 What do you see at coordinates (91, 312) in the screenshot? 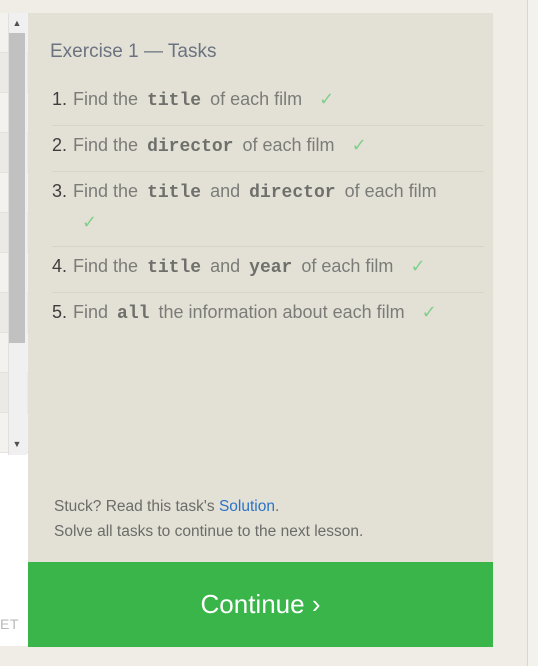
I see `task-text: Find` at bounding box center [91, 312].